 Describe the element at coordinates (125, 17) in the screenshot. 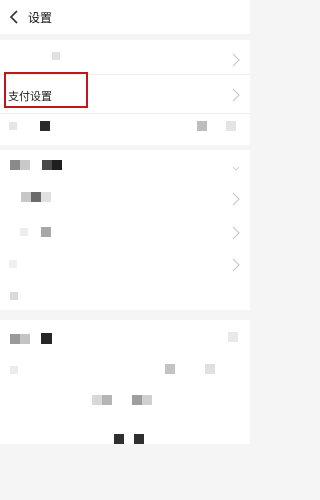

I see `top-bar: 设置` at that location.